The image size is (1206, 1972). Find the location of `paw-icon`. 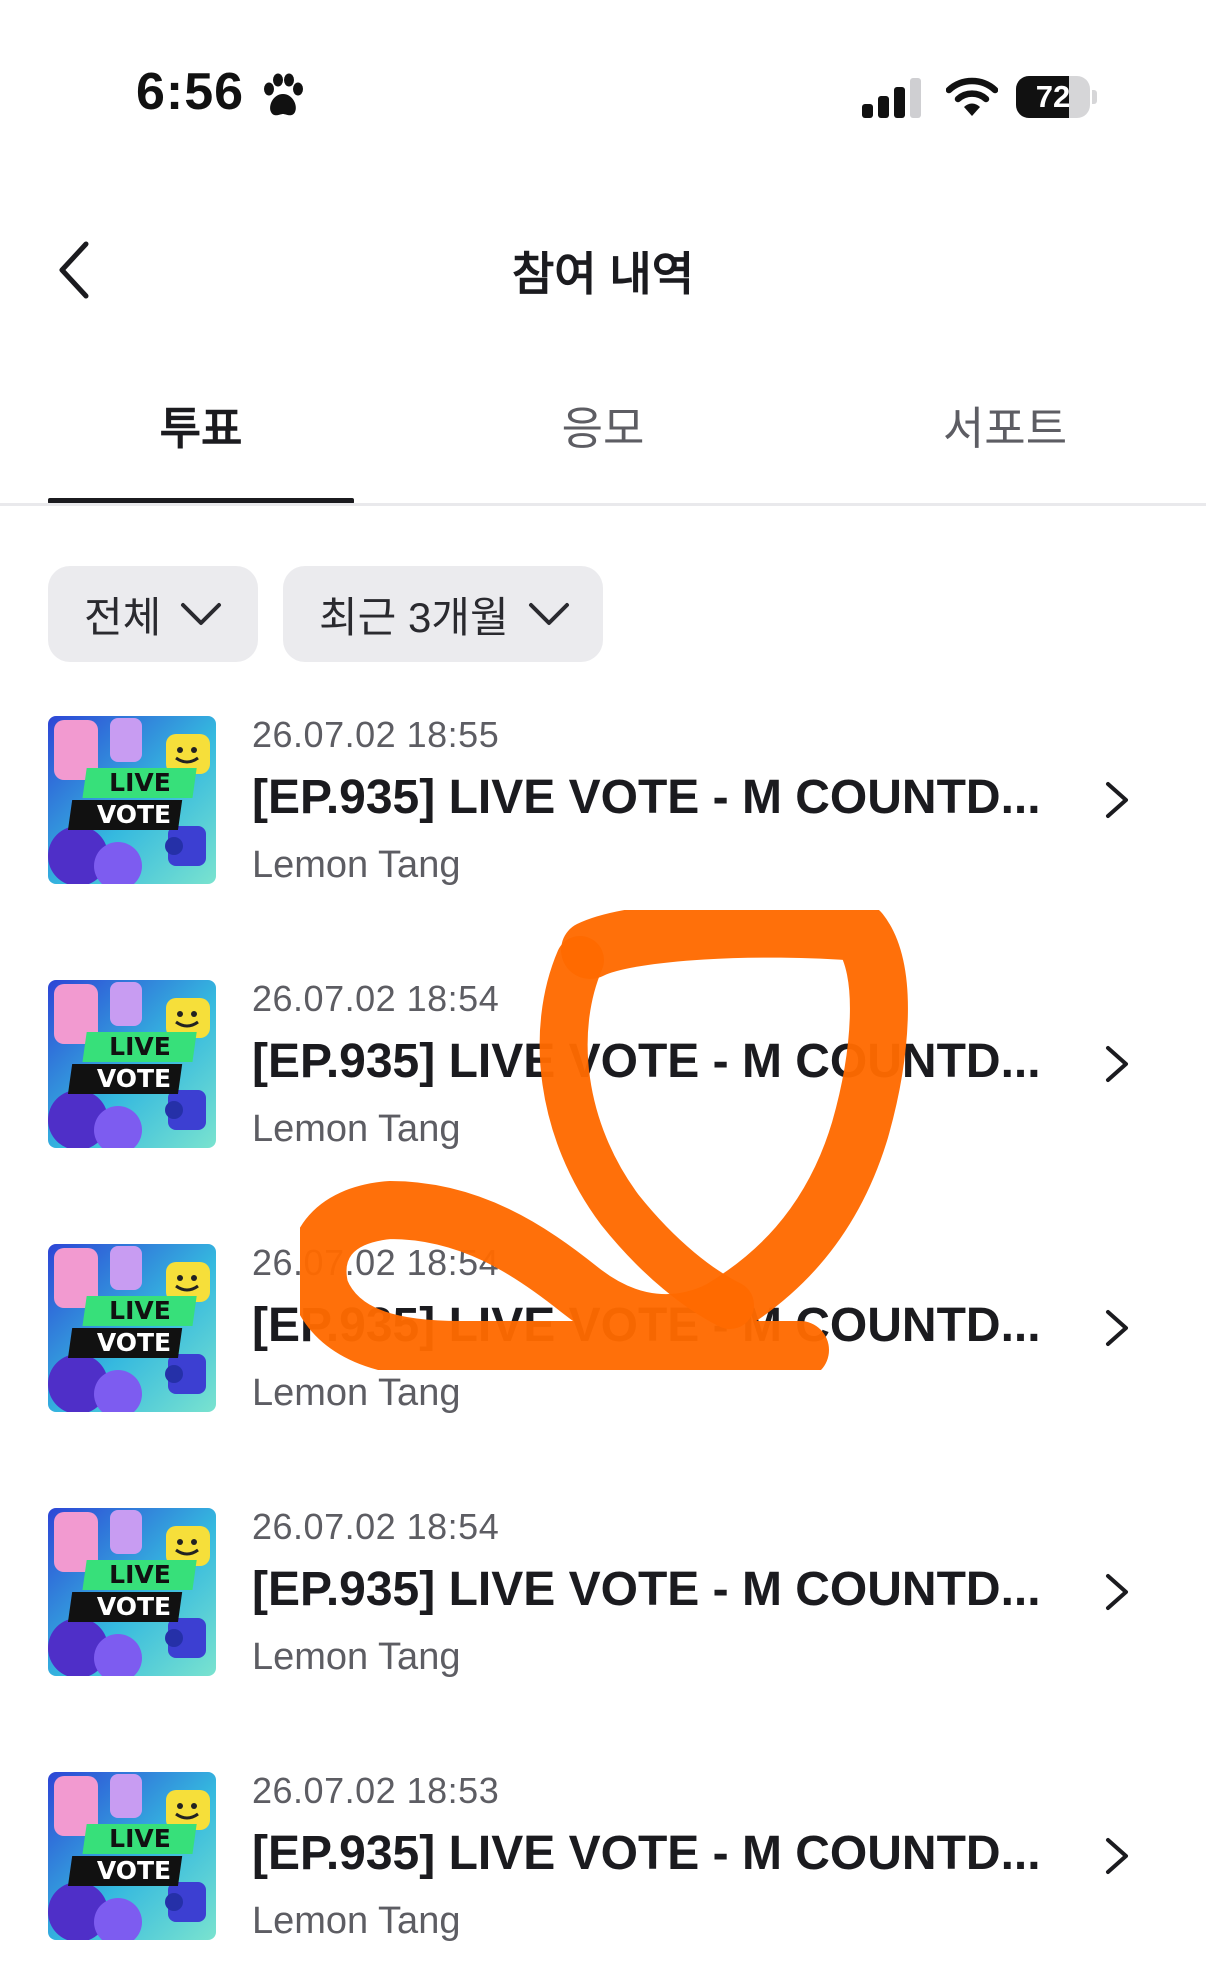

paw-icon is located at coordinates (283, 94).